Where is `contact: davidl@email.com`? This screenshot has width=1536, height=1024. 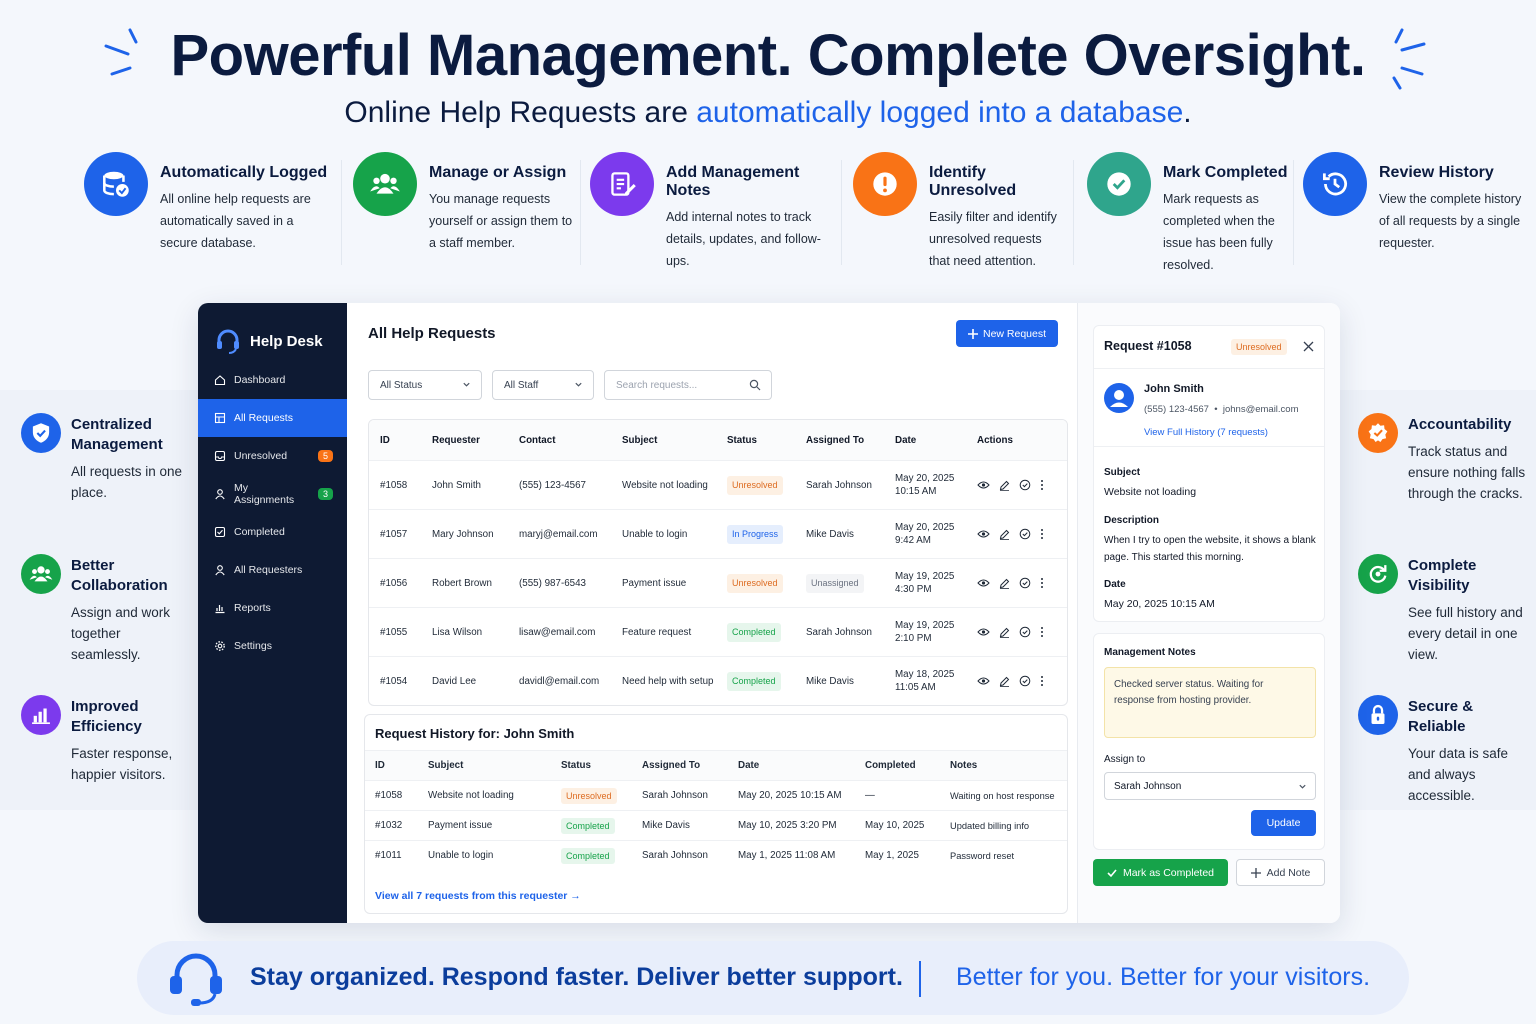 contact: davidl@email.com is located at coordinates (559, 681).